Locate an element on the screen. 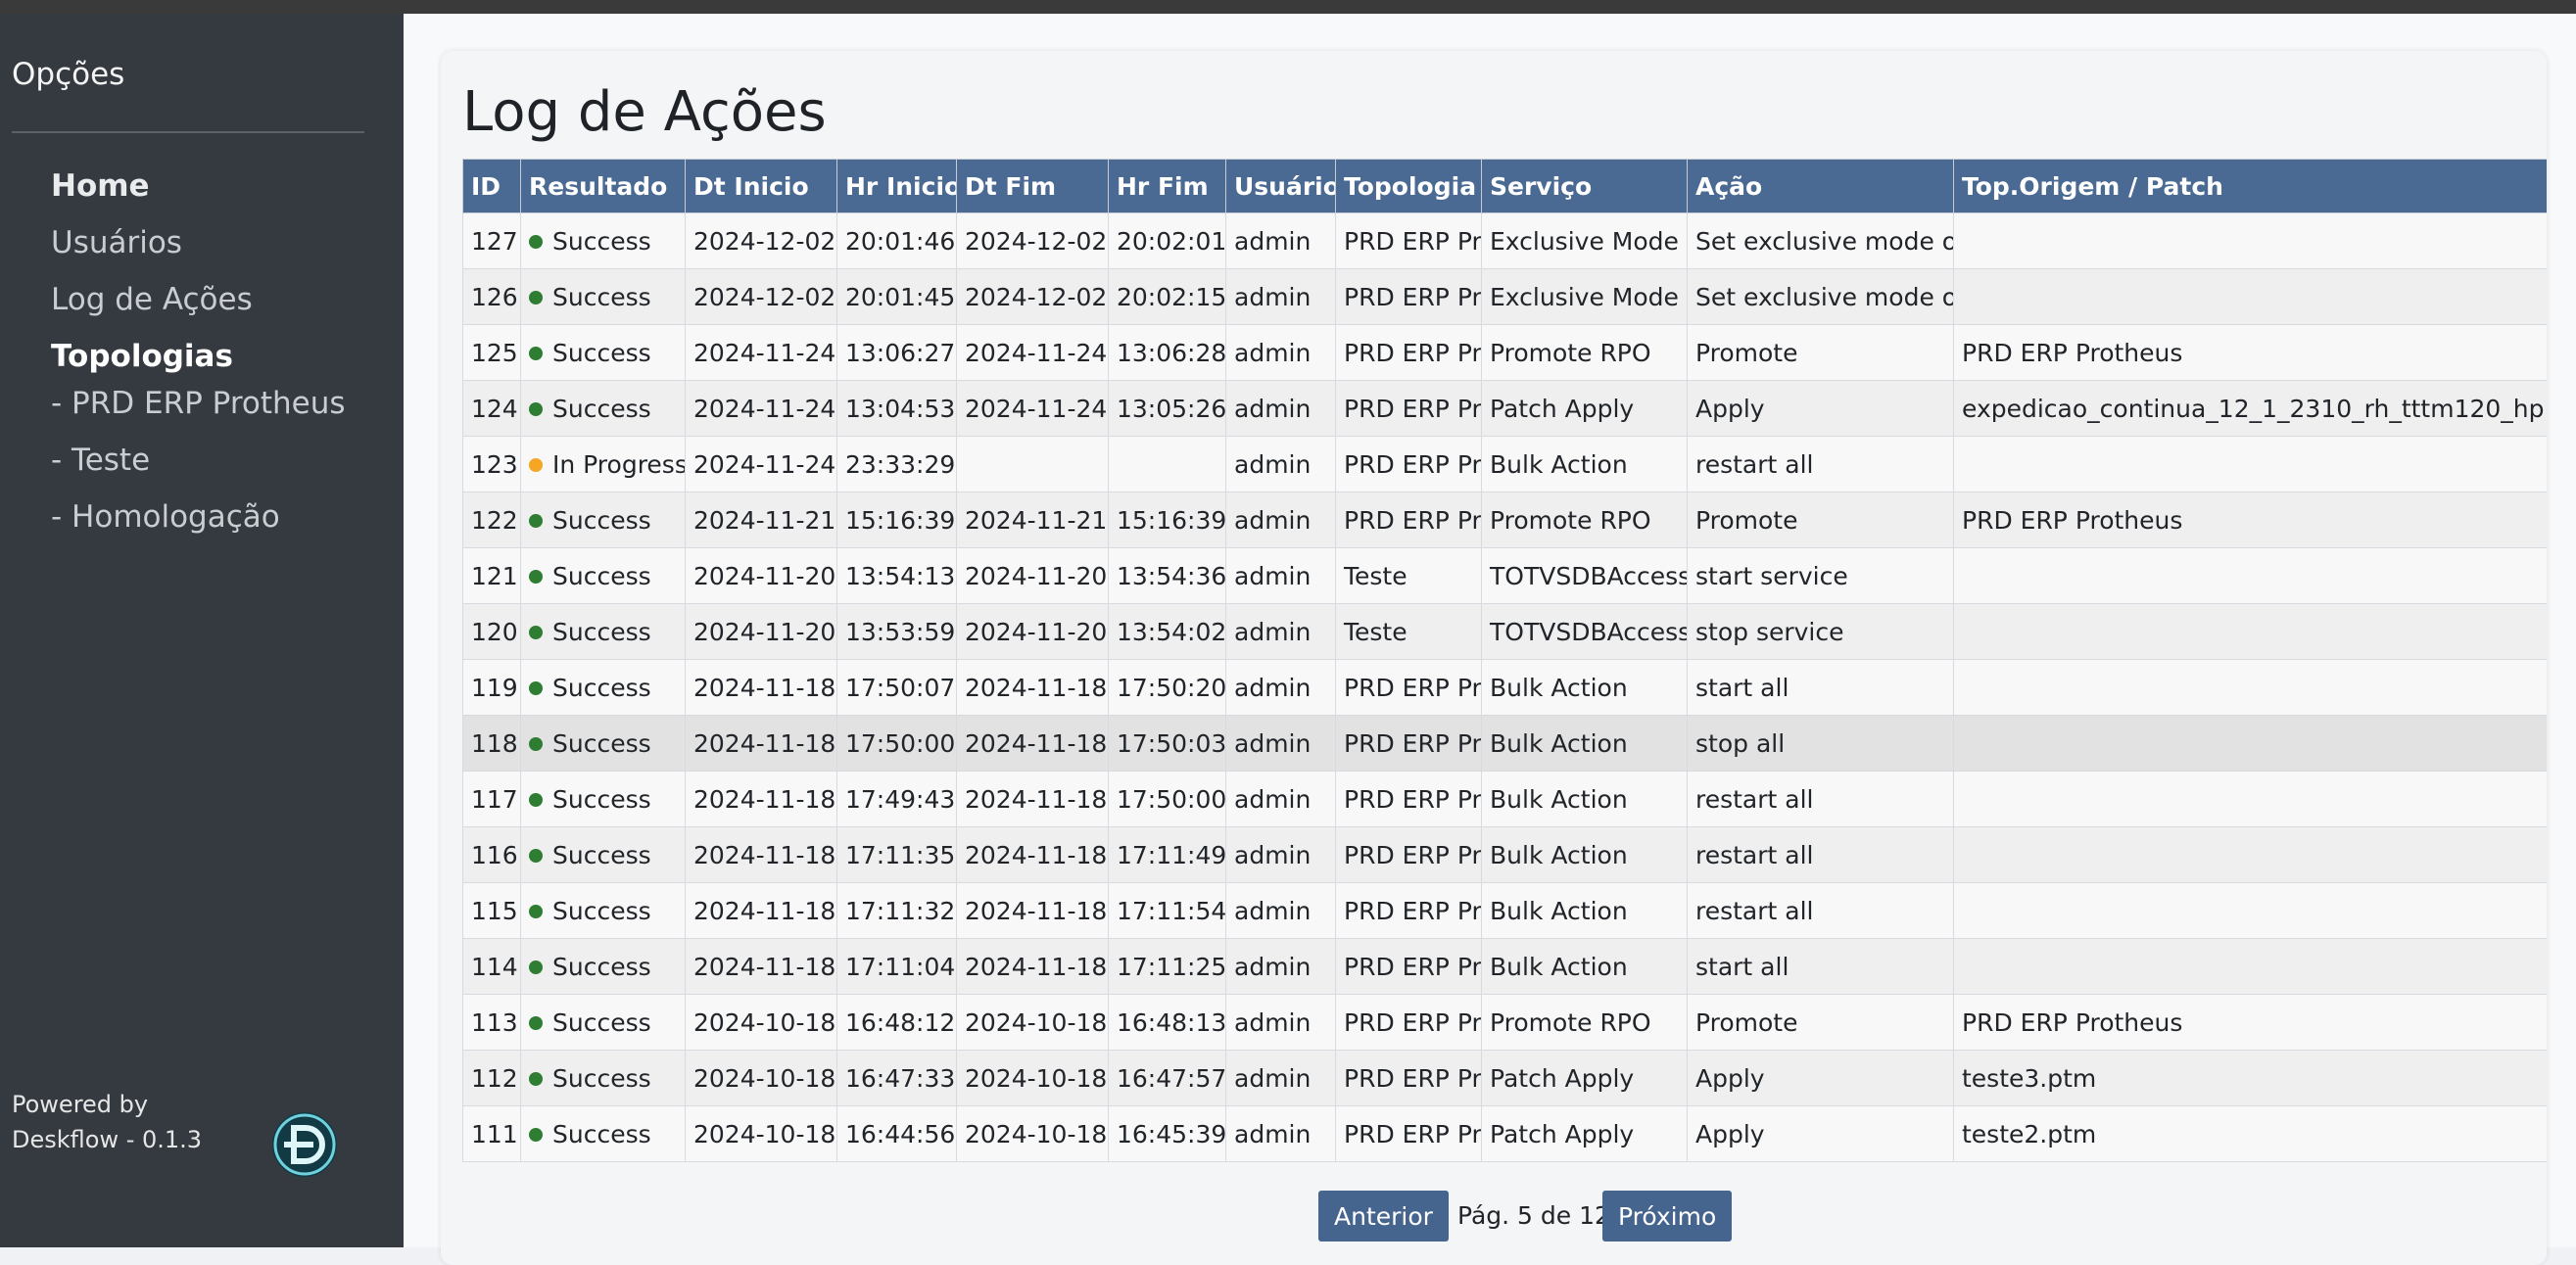 The height and width of the screenshot is (1265, 2576). cell-hr-fim is located at coordinates (1167, 464).